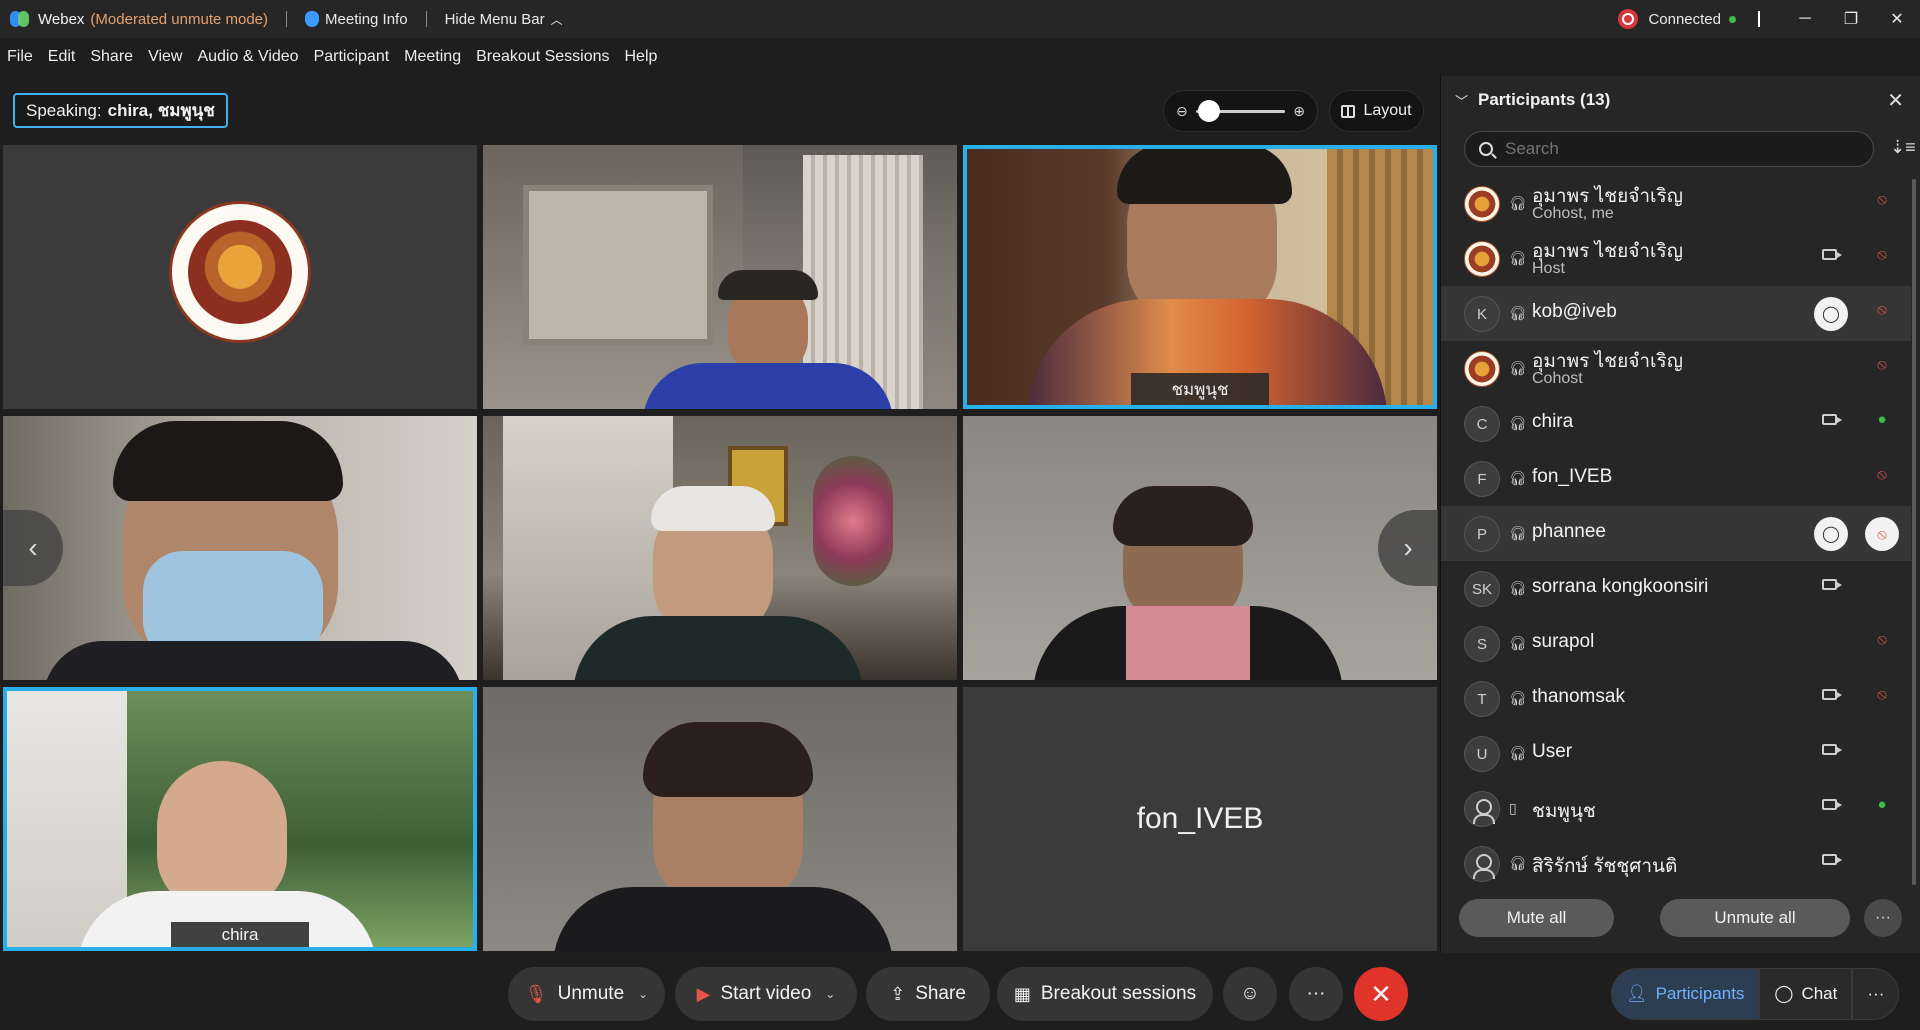  What do you see at coordinates (62, 57) in the screenshot?
I see `menu-edit: Edit` at bounding box center [62, 57].